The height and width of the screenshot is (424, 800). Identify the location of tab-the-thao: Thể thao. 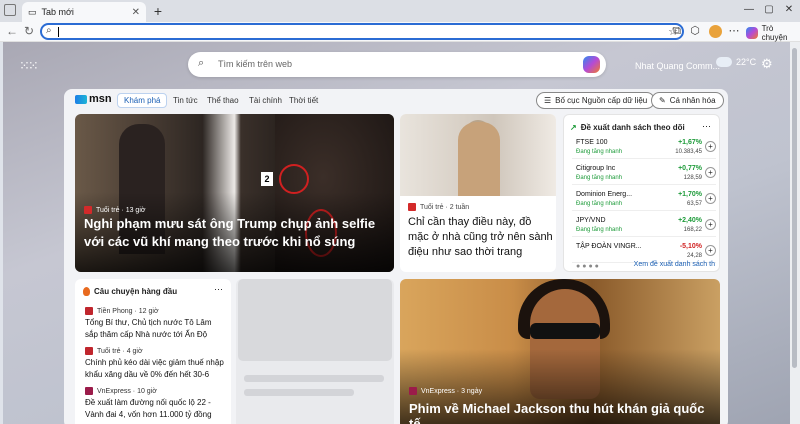
(223, 100).